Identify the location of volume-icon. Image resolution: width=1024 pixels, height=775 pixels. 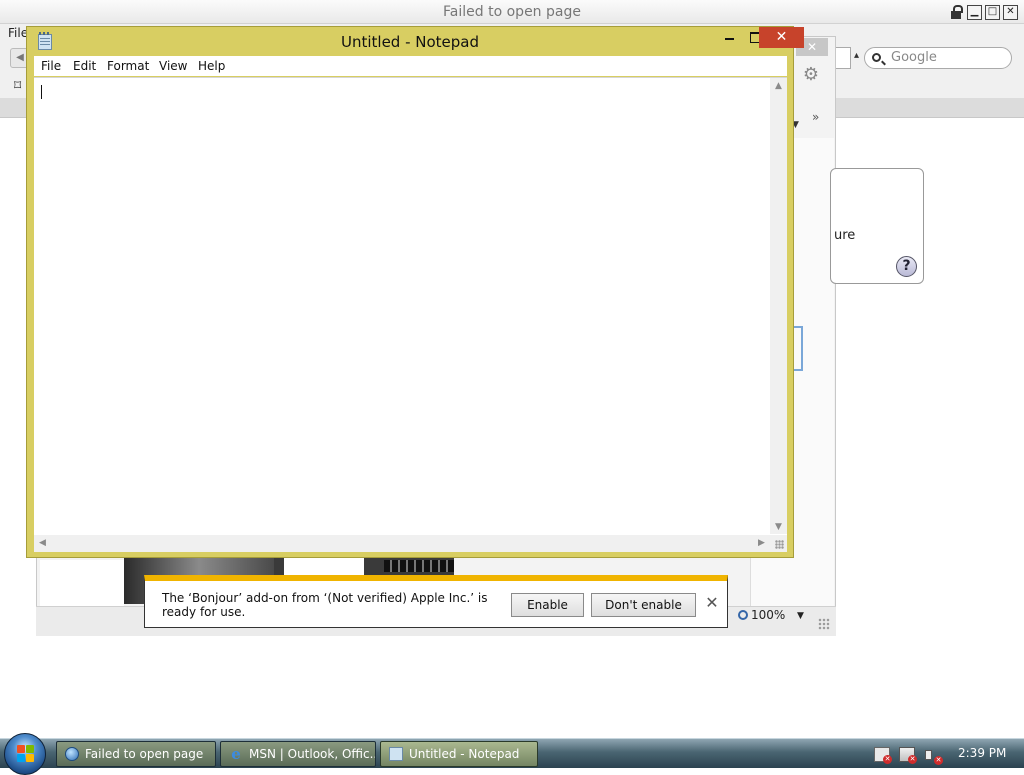
(933, 756).